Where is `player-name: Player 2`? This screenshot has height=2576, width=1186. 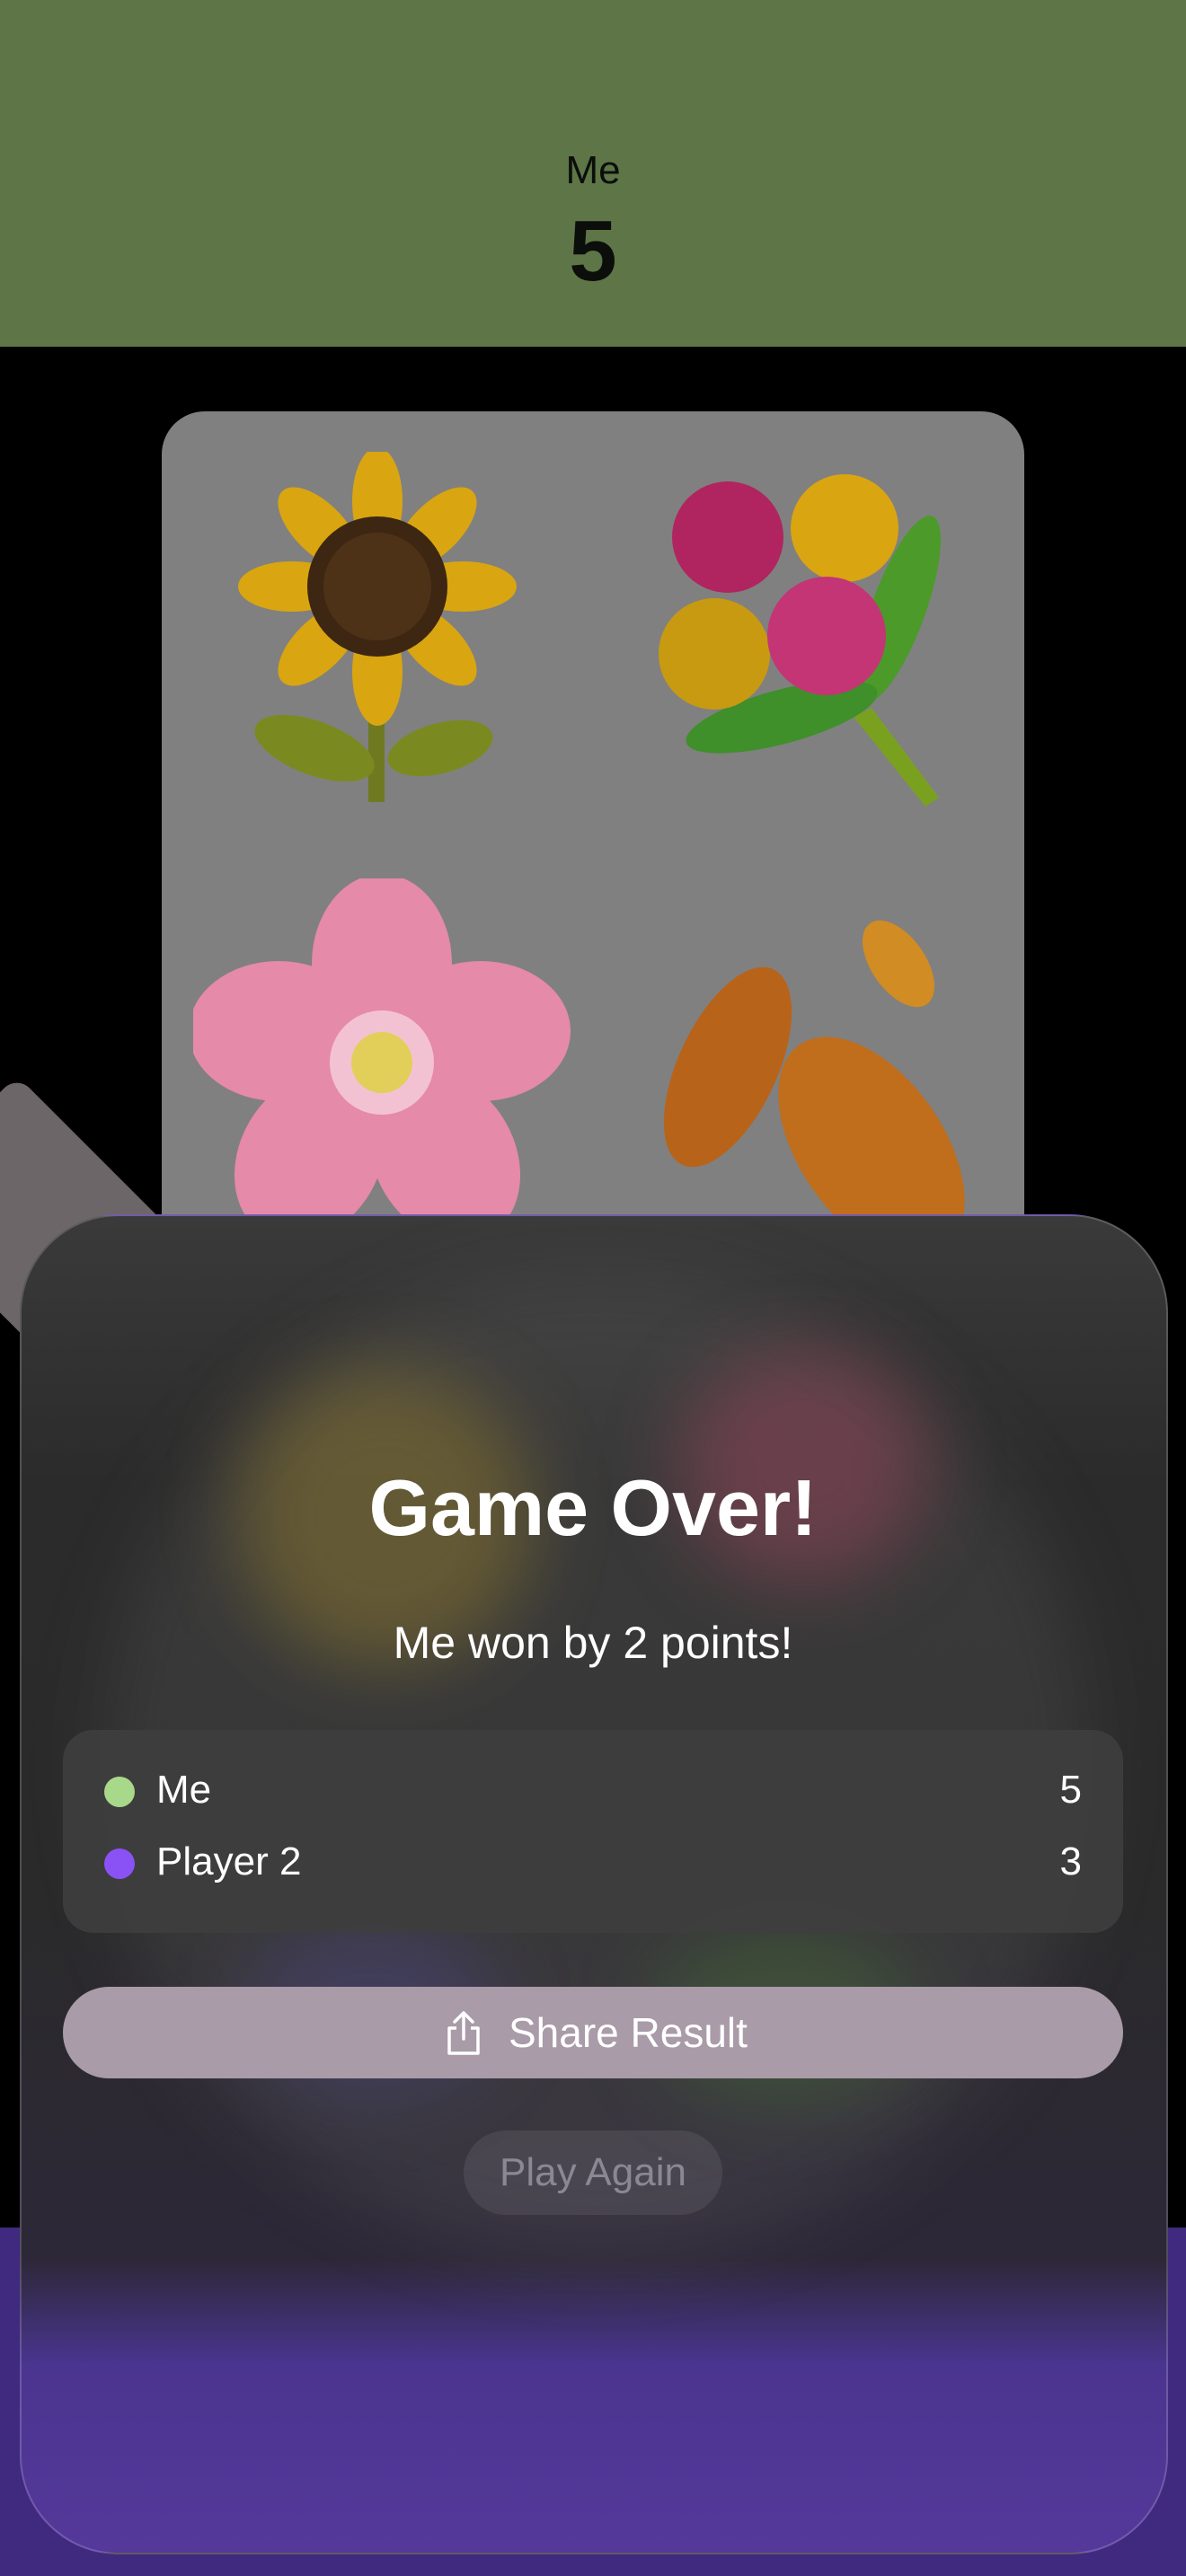
player-name: Player 2 is located at coordinates (229, 1861).